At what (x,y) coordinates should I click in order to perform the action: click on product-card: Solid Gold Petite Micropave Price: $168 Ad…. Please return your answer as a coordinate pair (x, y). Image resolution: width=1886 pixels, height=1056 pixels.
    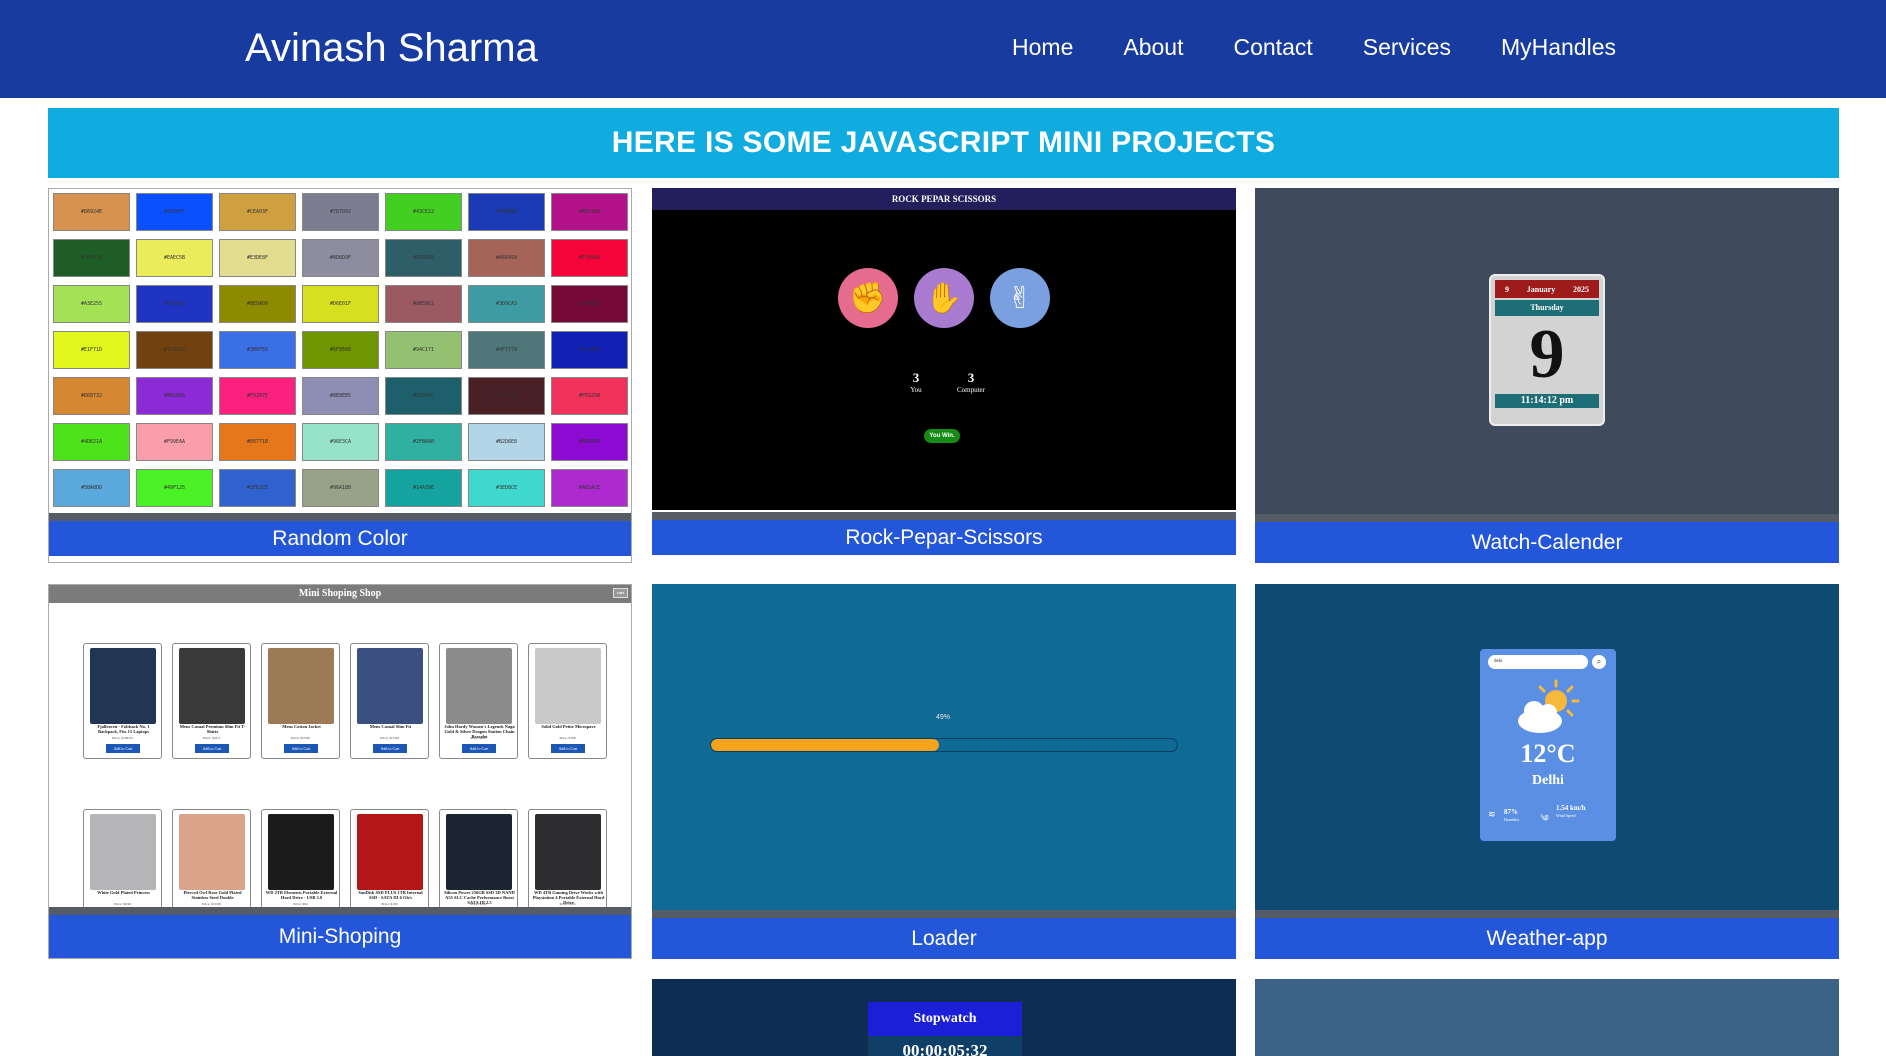
    Looking at the image, I should click on (567, 701).